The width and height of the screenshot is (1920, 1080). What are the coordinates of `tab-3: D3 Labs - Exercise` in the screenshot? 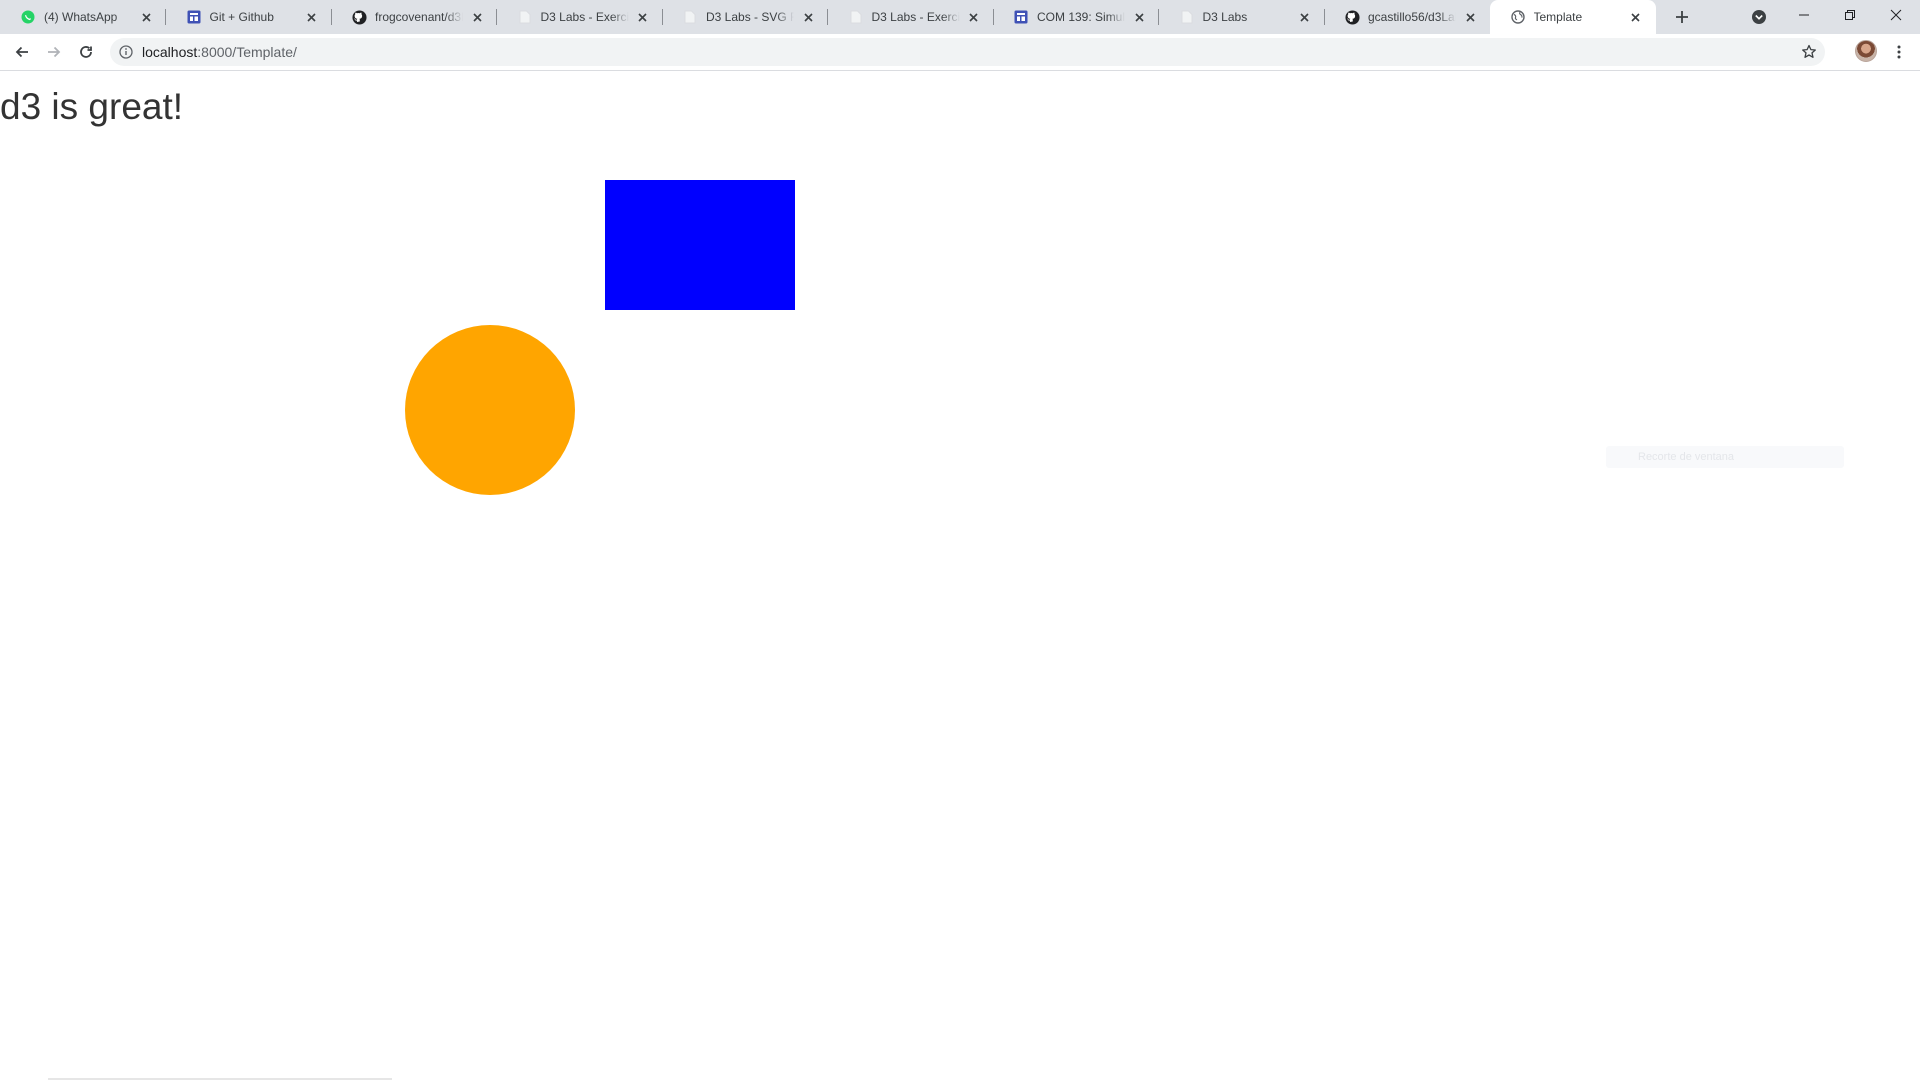 It's located at (580, 17).